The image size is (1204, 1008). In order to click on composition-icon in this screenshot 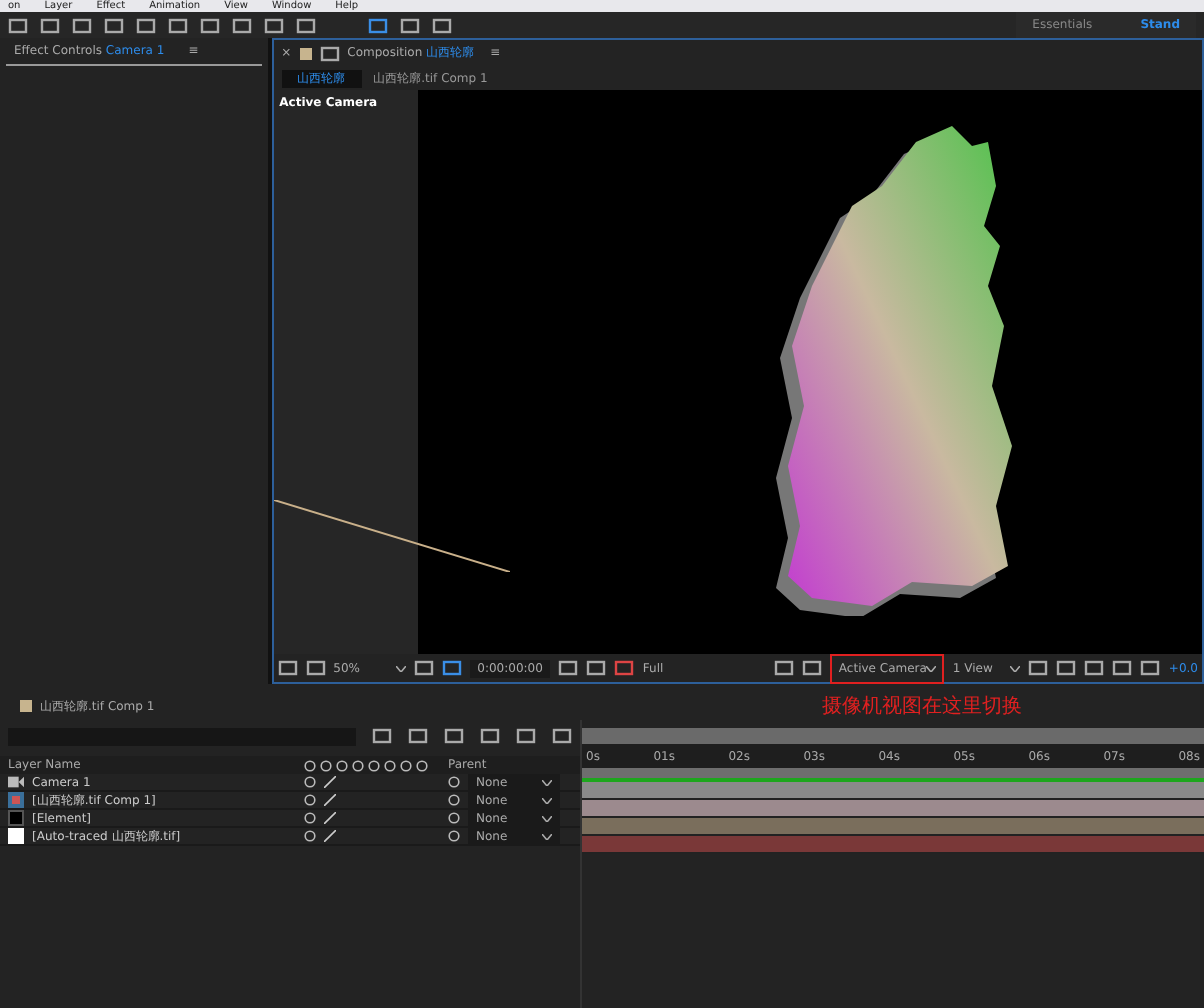, I will do `click(16, 800)`.